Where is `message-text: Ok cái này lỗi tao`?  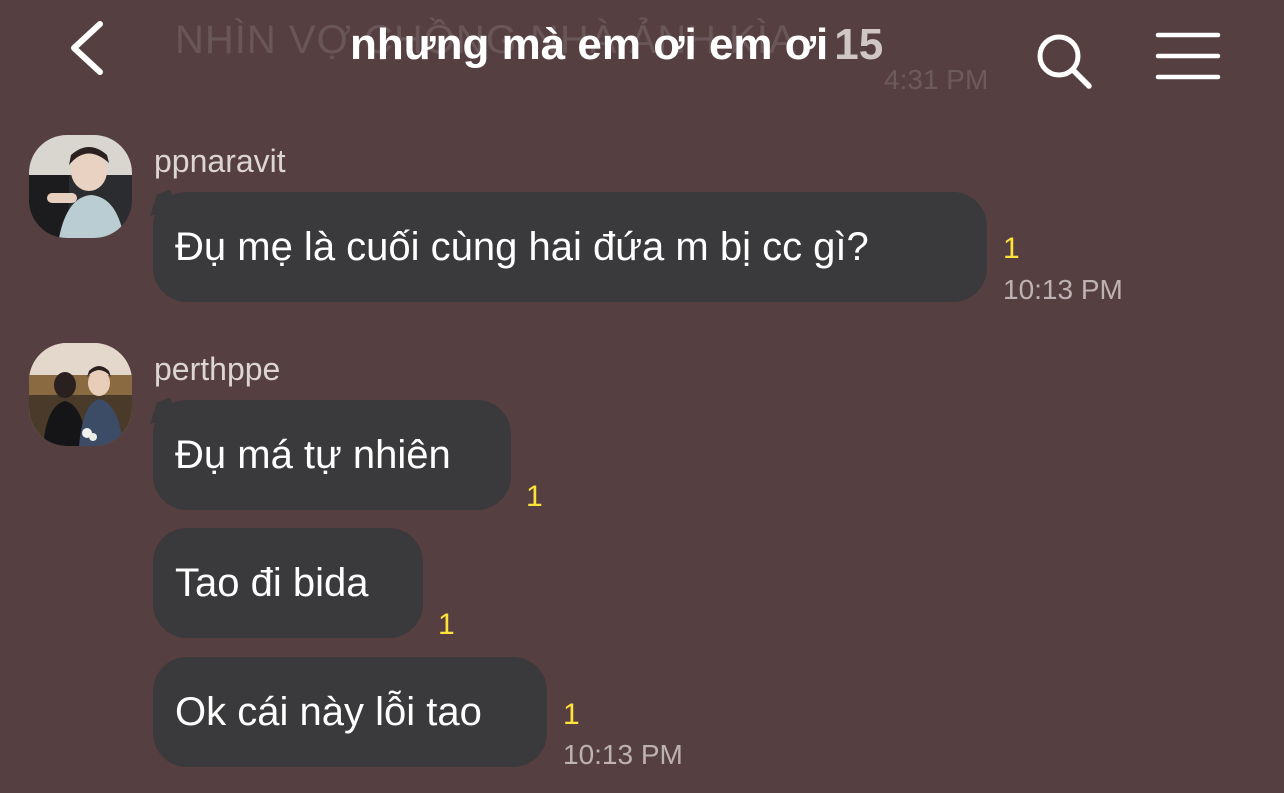 message-text: Ok cái này lỗi tao is located at coordinates (328, 711).